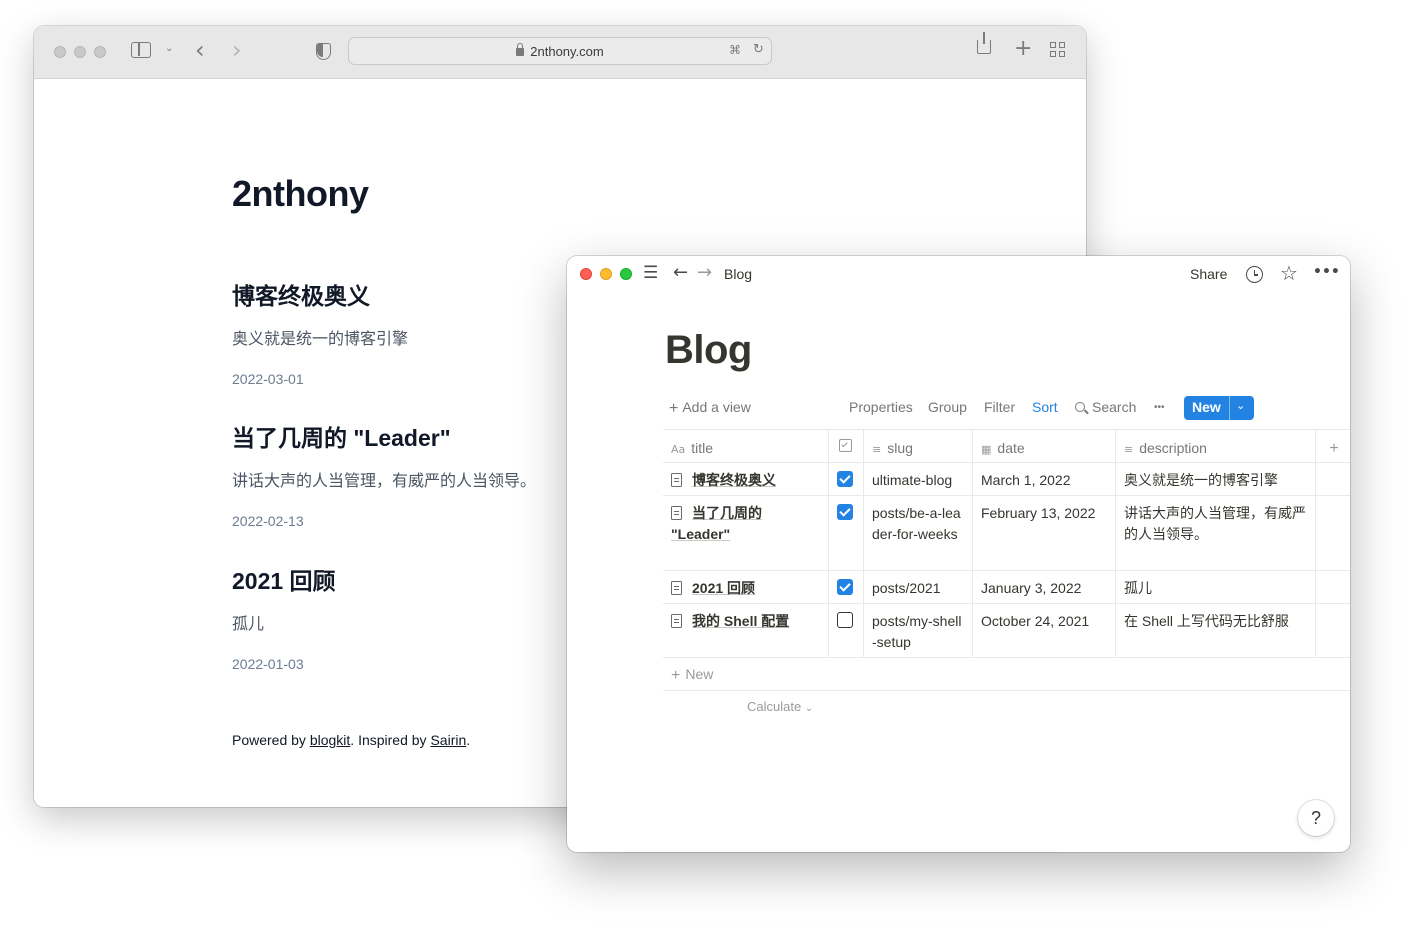  Describe the element at coordinates (708, 350) in the screenshot. I see `page-title: Blog` at that location.